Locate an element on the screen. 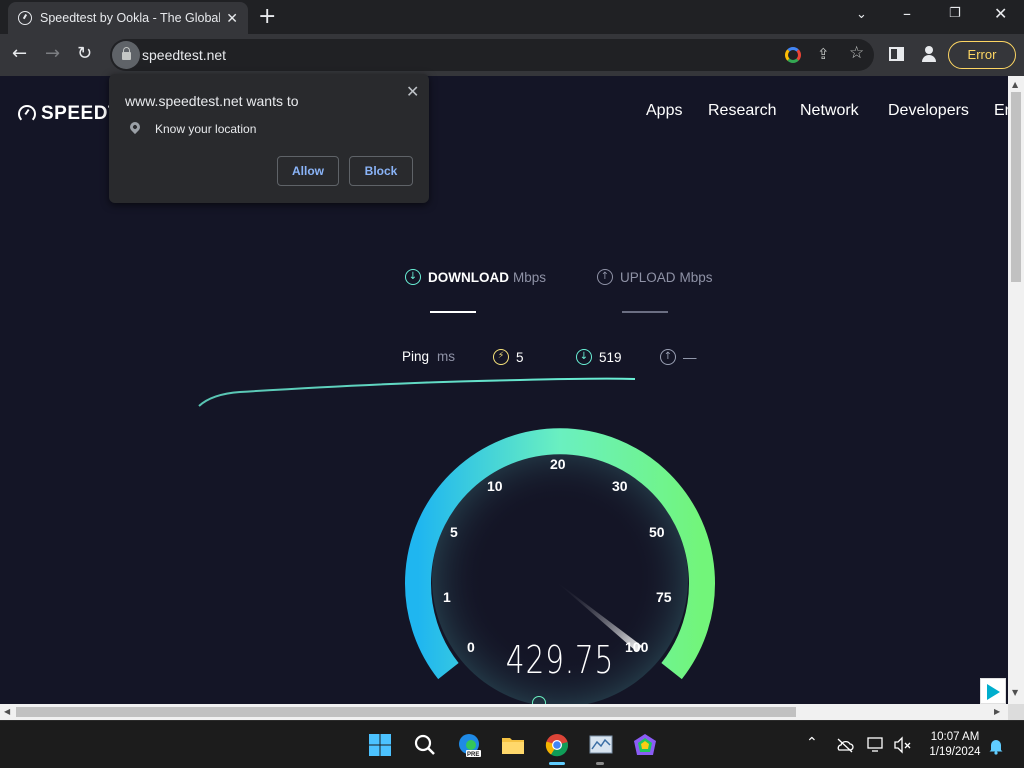  windows-taskbar: PRE ⌃ 10:07 AM 1/19/2024 is located at coordinates (512, 744).